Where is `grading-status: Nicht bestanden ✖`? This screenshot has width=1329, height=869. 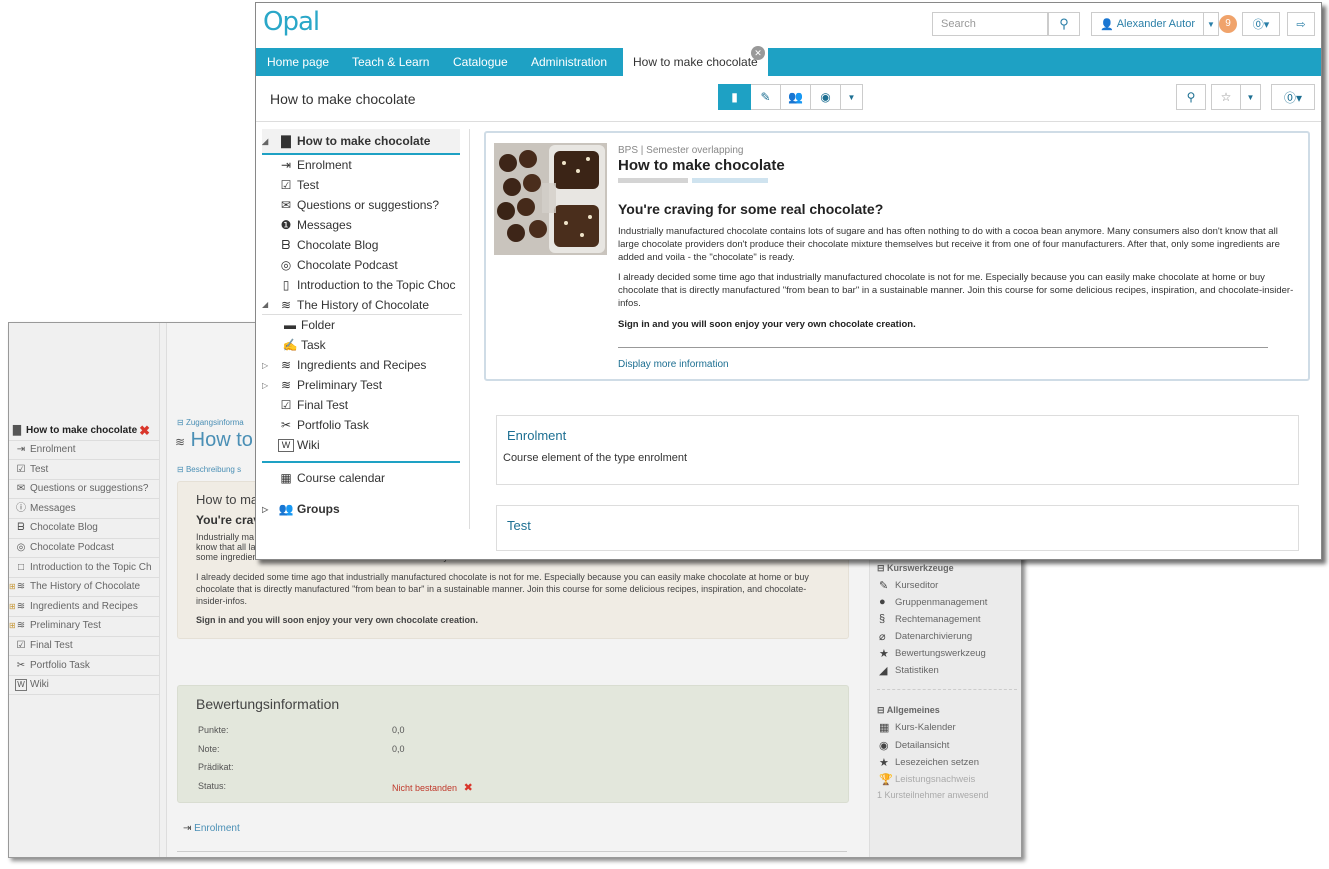
grading-status: Nicht bestanden ✖ is located at coordinates (432, 788).